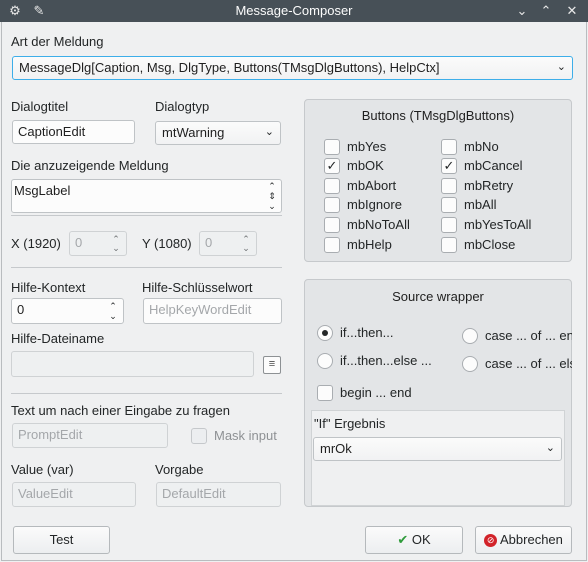  I want to click on dialogtyp-value: mtWarning, so click(193, 132).